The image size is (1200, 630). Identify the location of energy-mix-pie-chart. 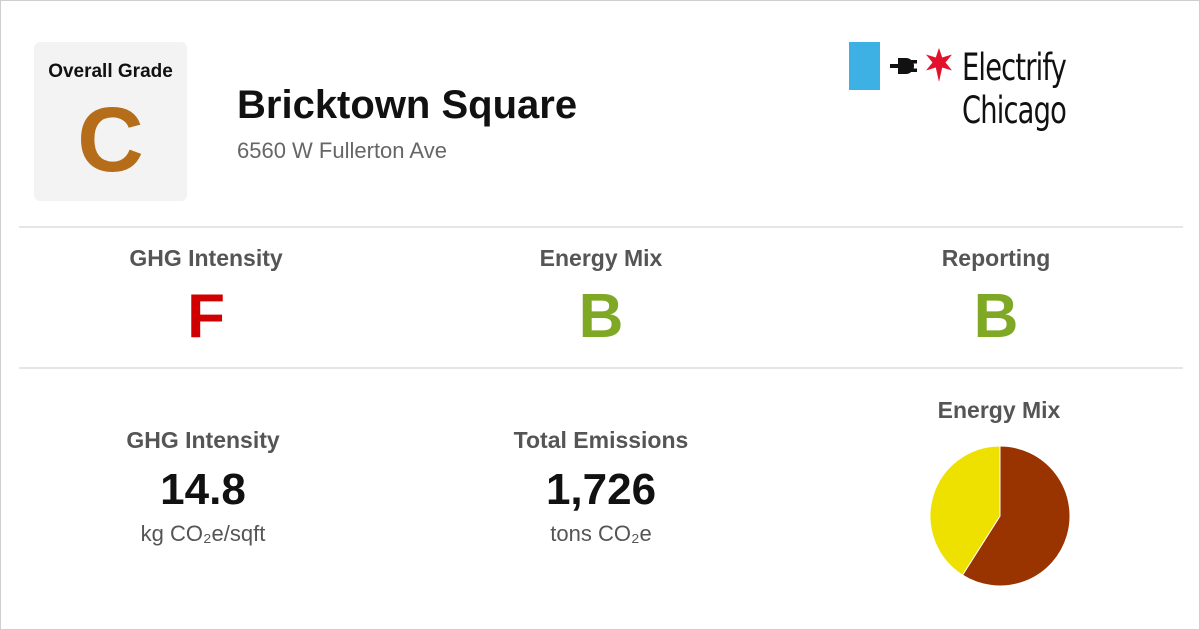
(1000, 516).